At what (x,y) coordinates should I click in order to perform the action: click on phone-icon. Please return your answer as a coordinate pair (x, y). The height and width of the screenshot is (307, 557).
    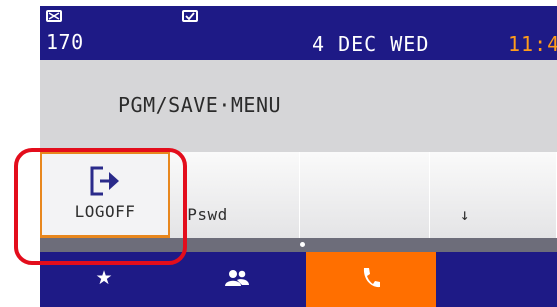
    Looking at the image, I should click on (371, 278).